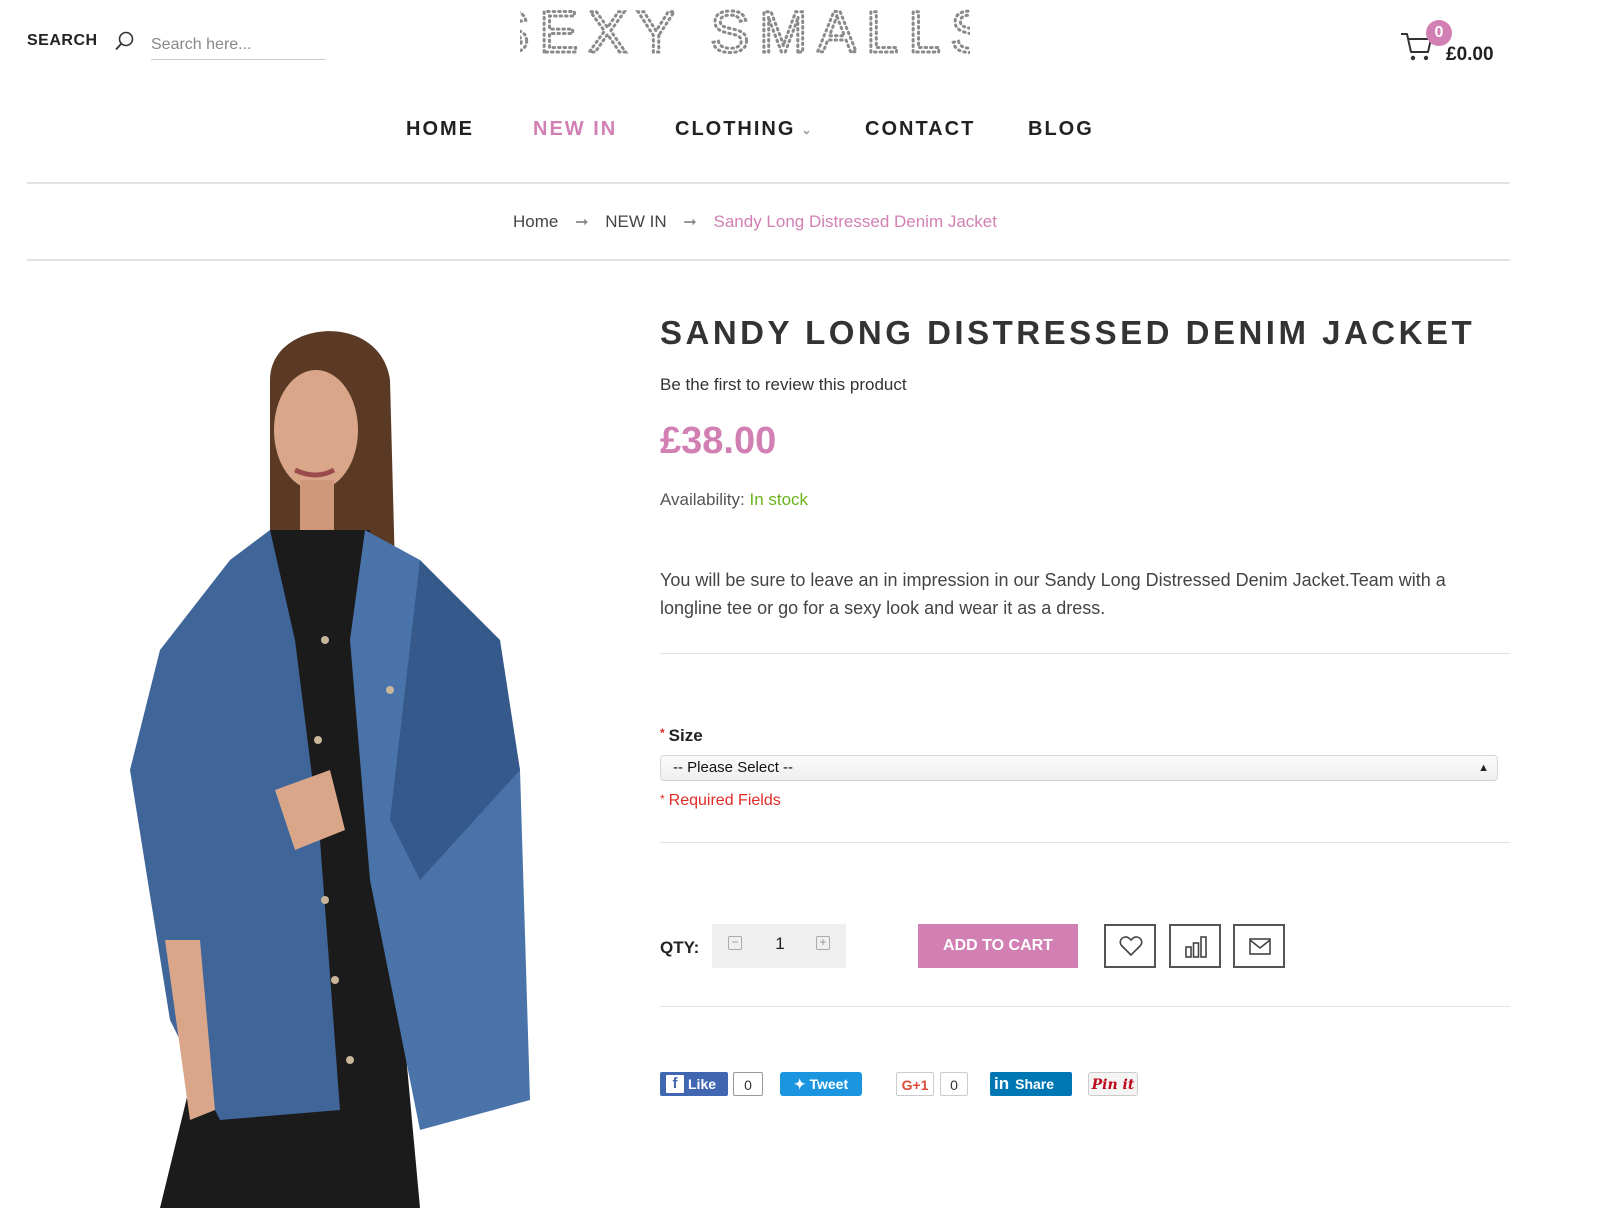 Image resolution: width=1600 pixels, height=1208 pixels. I want to click on availability: Availability: In stock, so click(734, 500).